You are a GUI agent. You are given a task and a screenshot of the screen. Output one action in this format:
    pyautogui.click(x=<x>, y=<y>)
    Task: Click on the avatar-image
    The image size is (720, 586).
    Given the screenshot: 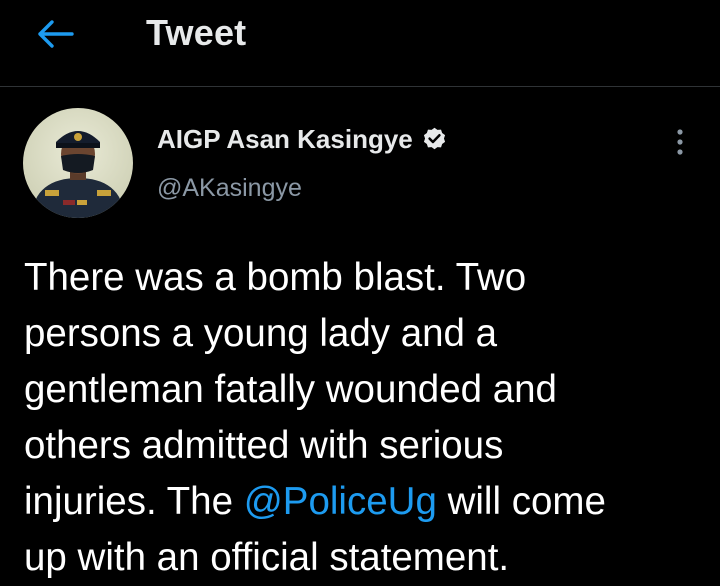 What is the action you would take?
    pyautogui.click(x=78, y=163)
    